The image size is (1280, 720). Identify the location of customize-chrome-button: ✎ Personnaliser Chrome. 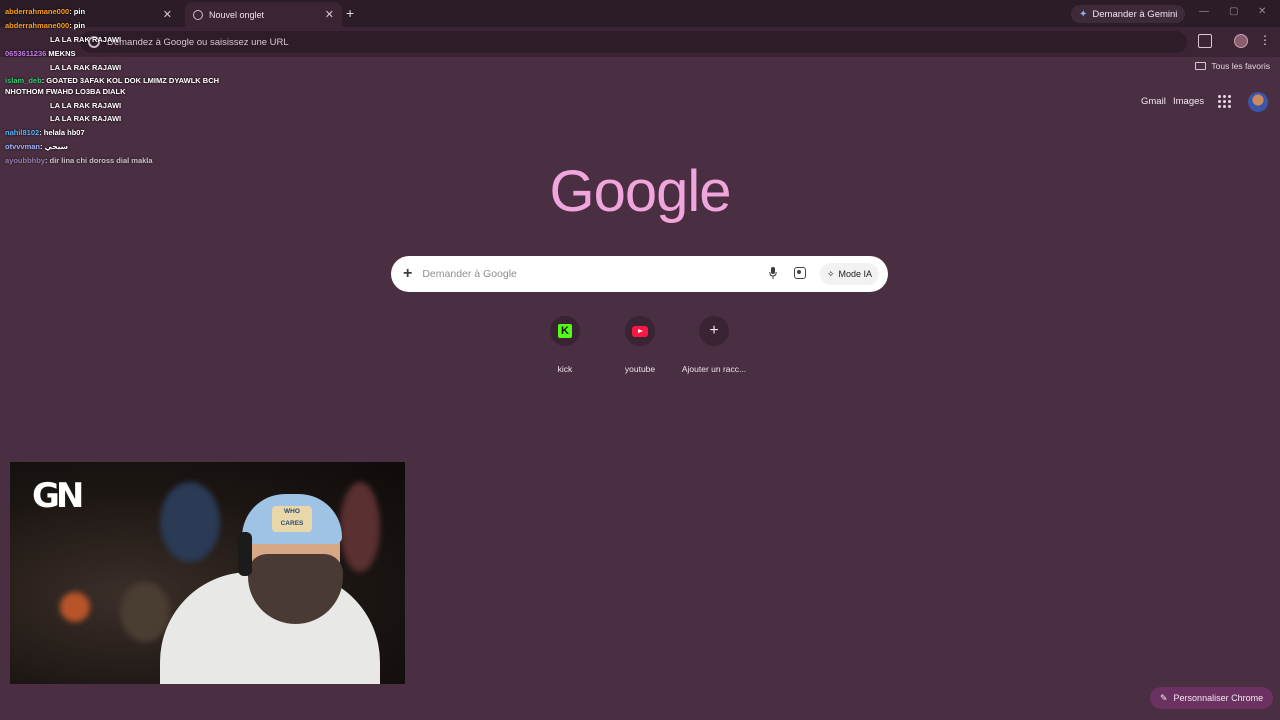
(1212, 698).